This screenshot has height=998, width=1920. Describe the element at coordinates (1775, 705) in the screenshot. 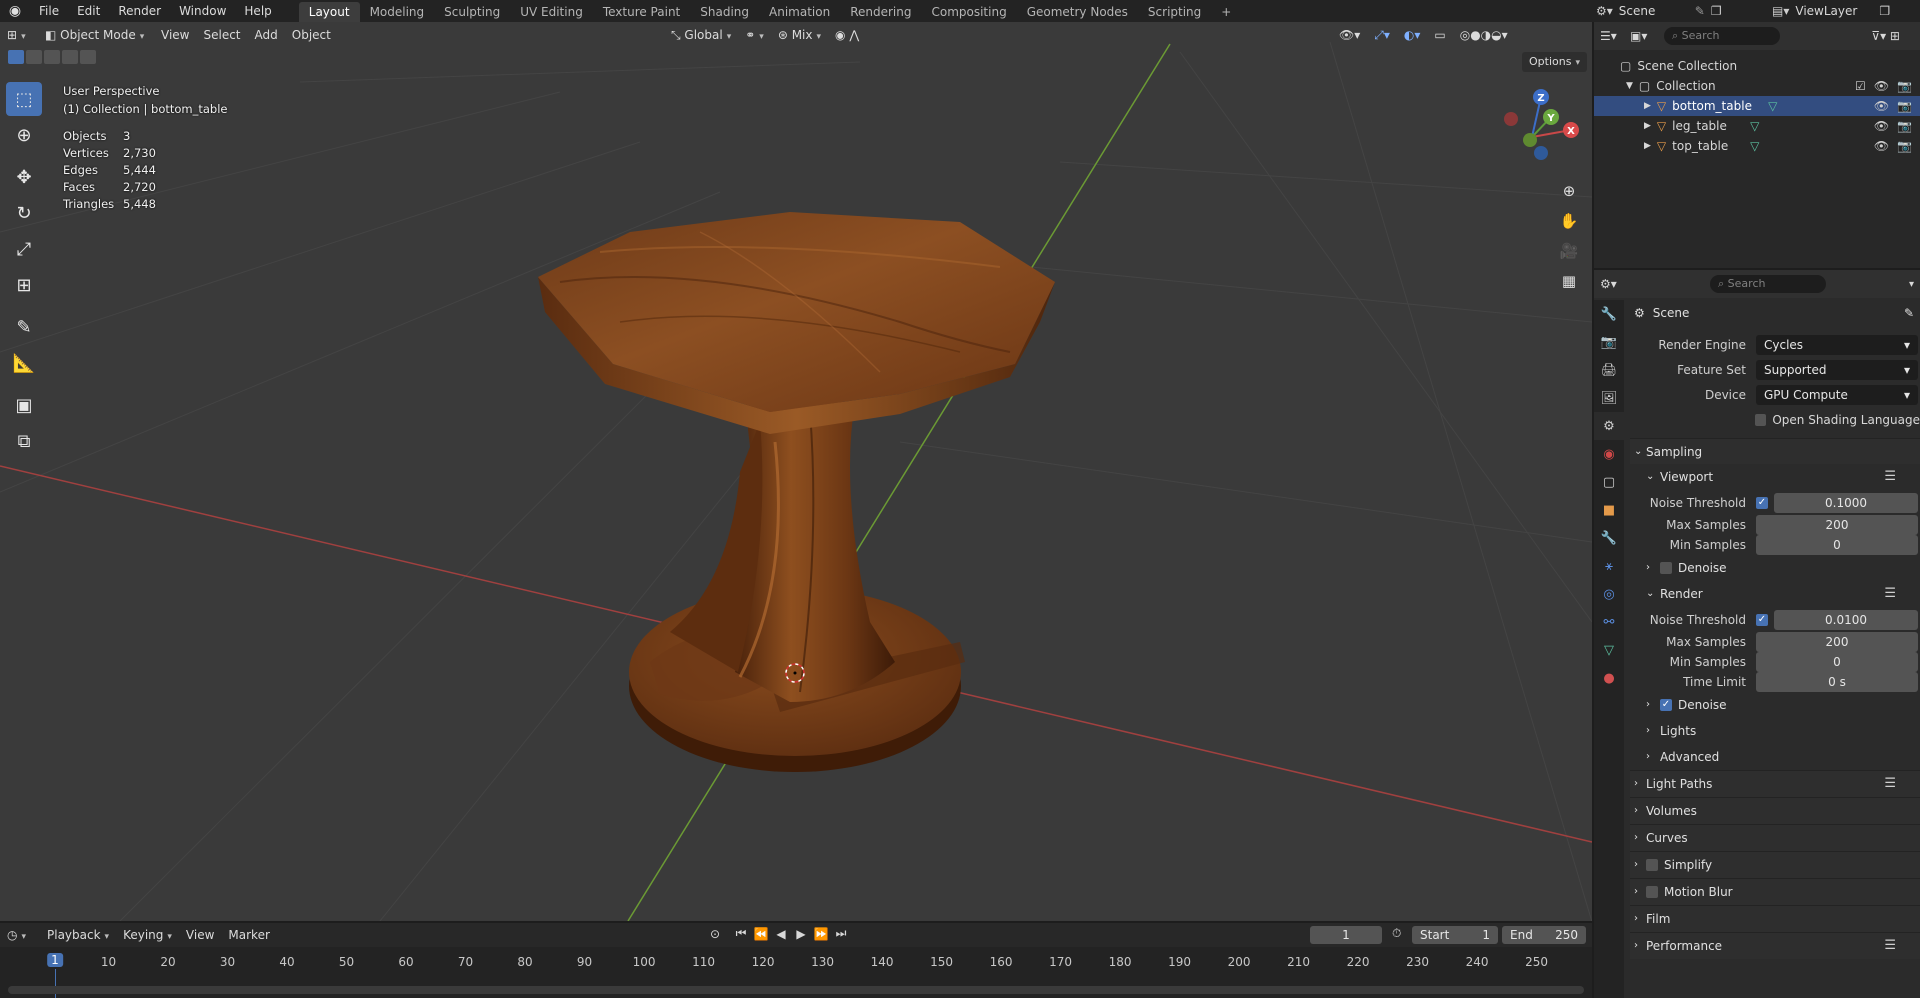

I see `r-denoise-header: › ✓ Denoise` at that location.